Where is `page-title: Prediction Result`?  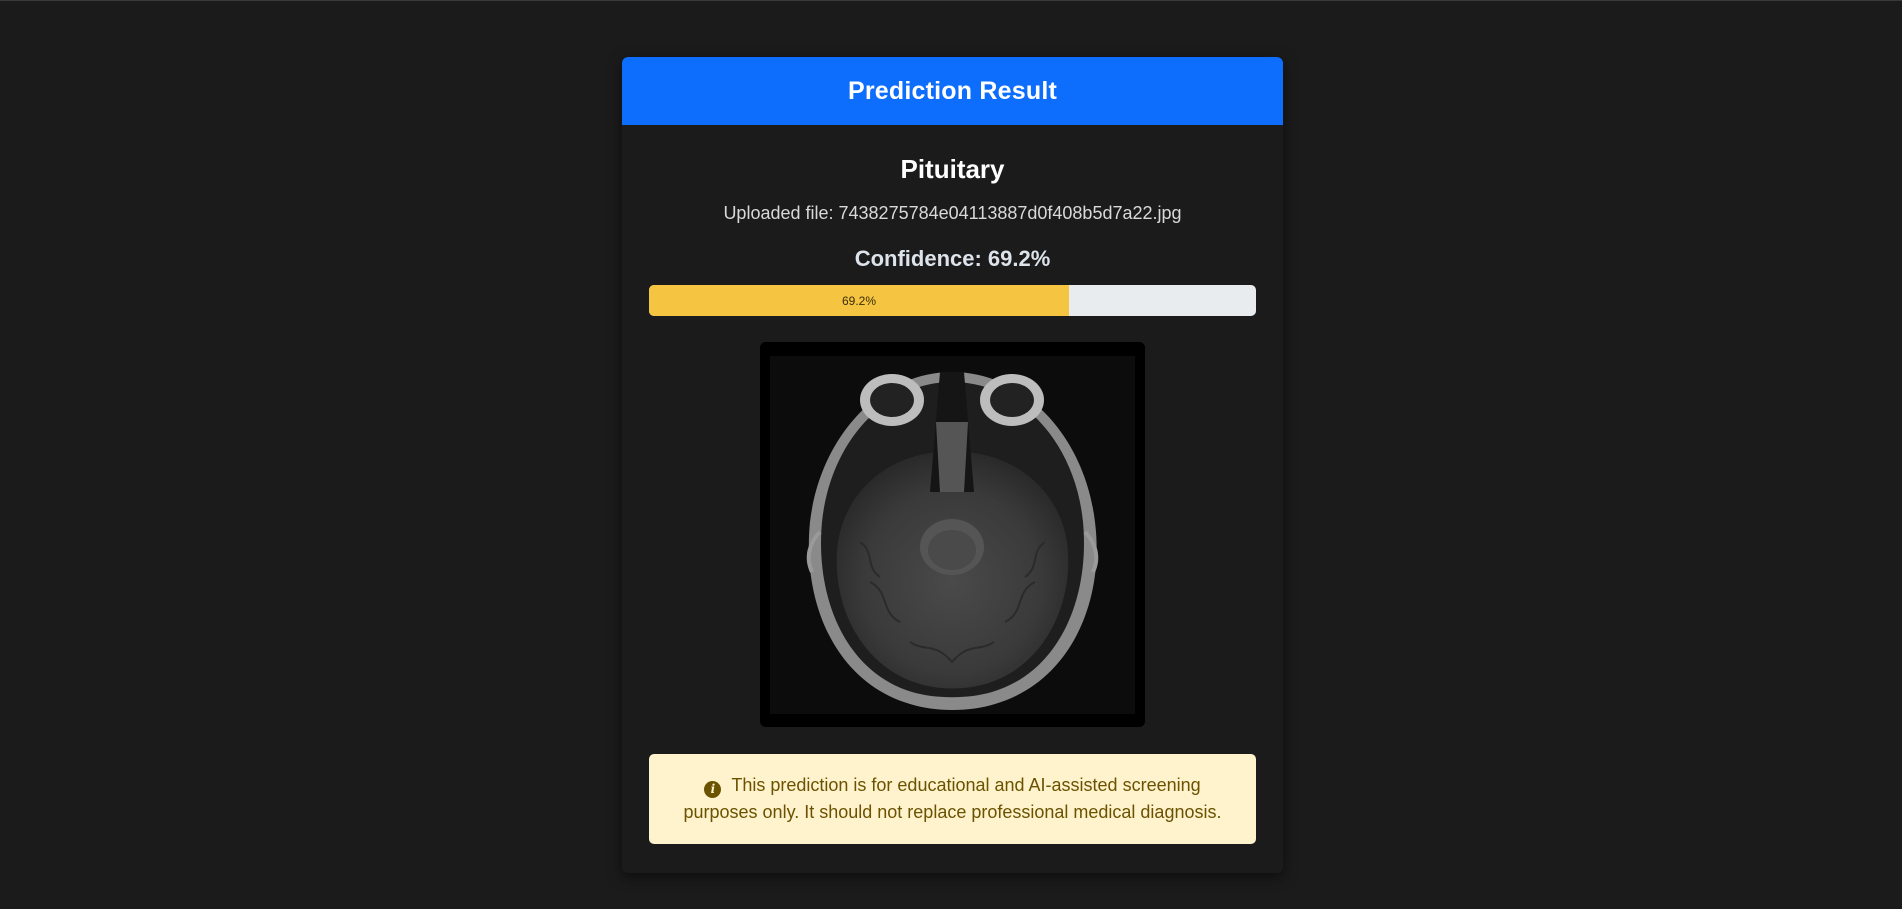 page-title: Prediction Result is located at coordinates (952, 90).